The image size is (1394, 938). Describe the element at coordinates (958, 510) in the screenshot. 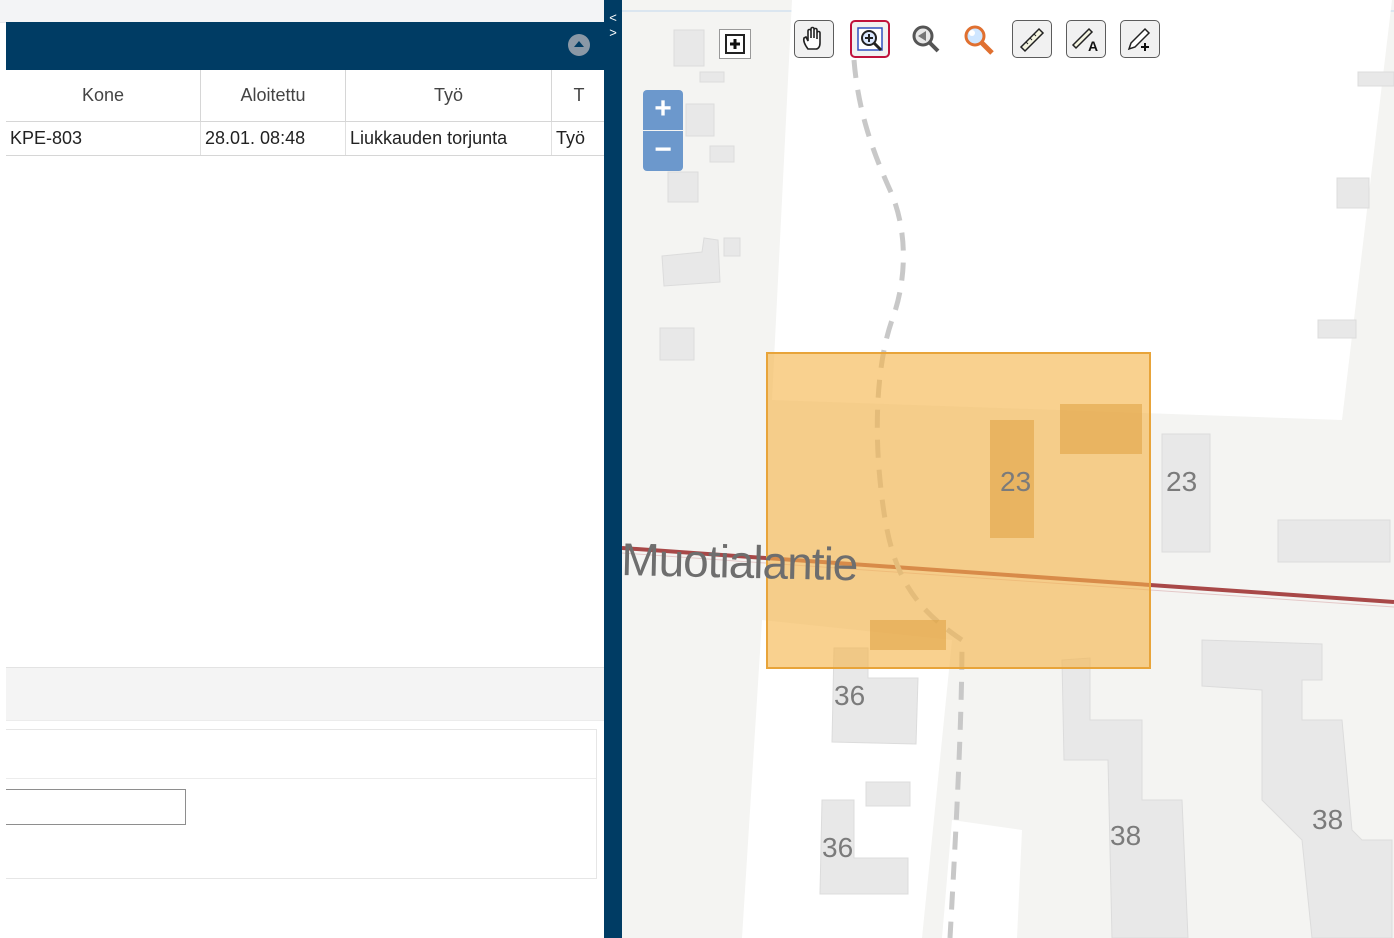

I see `highlighted-area` at that location.